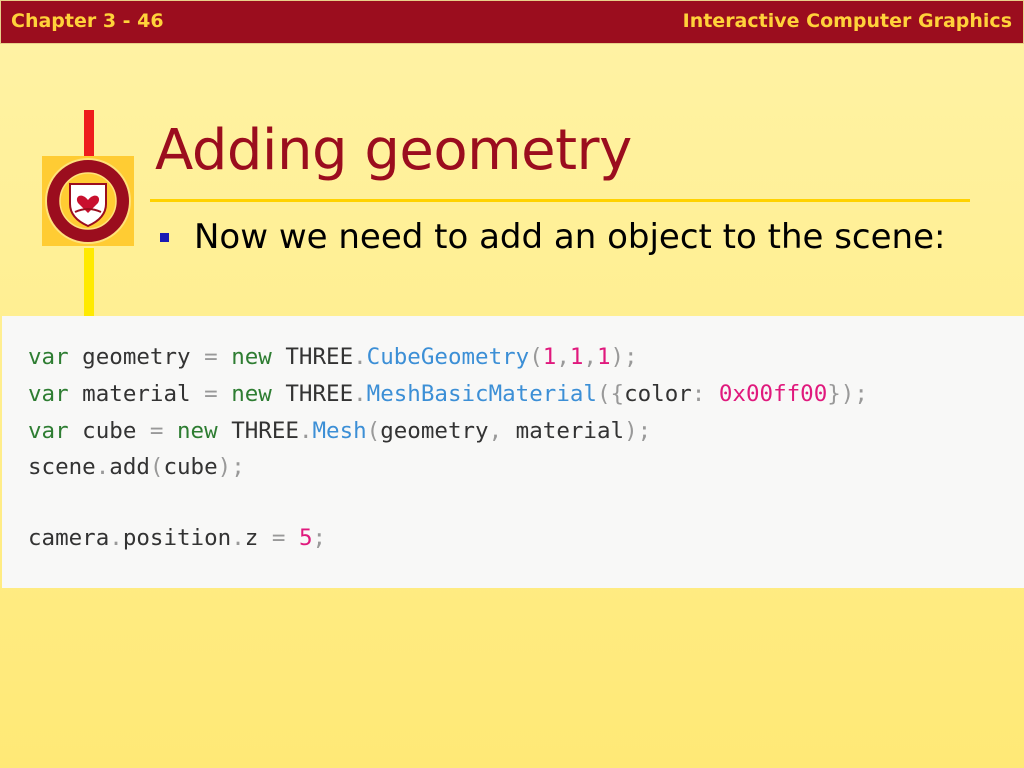 The height and width of the screenshot is (768, 1024). What do you see at coordinates (773, 394) in the screenshot?
I see `code-token-number: 0x00ff00` at bounding box center [773, 394].